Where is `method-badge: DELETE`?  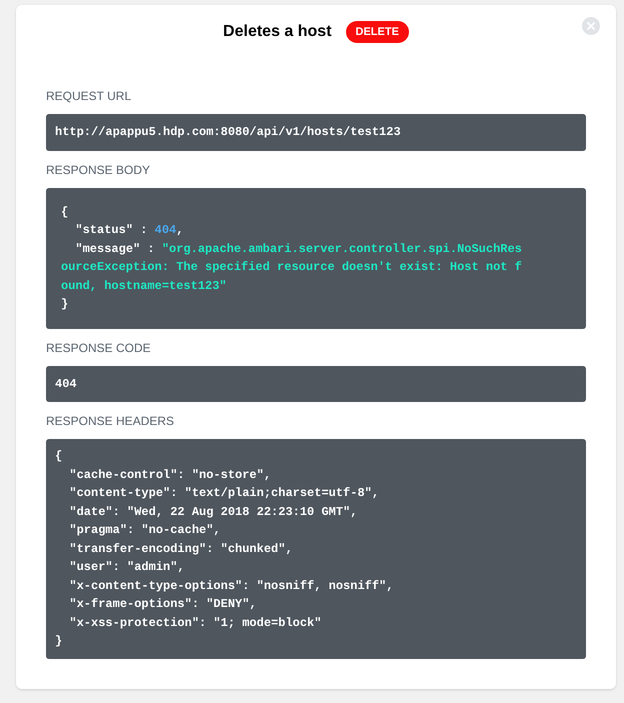
method-badge: DELETE is located at coordinates (377, 32).